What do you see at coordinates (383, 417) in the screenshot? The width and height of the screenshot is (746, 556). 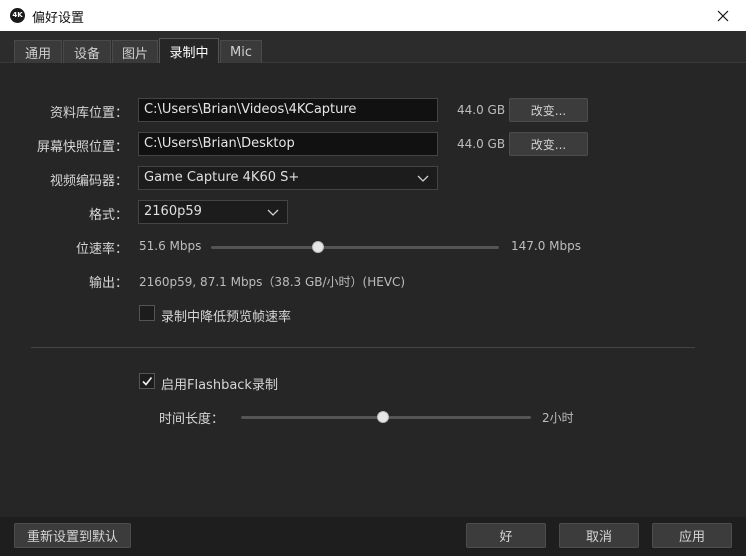 I see `duration-slider-thumb` at bounding box center [383, 417].